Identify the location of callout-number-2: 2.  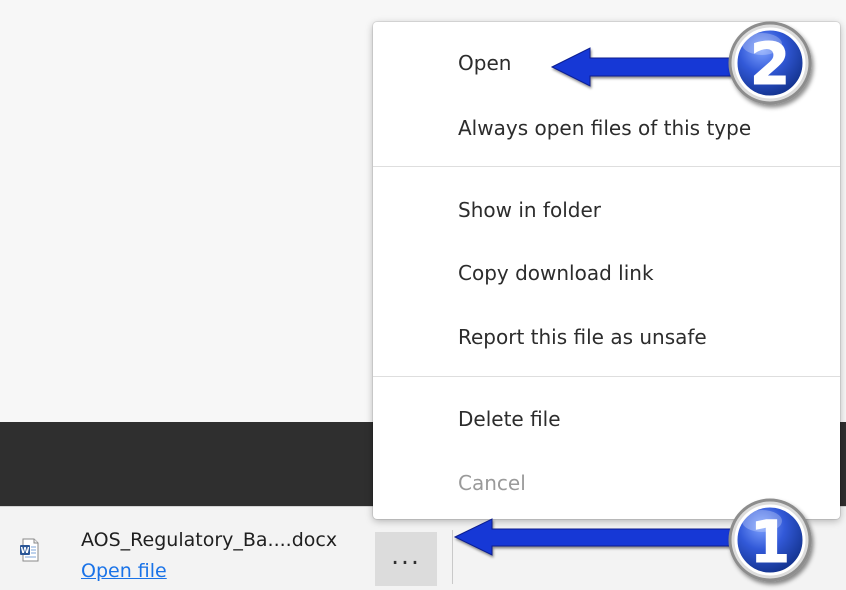
(770, 63).